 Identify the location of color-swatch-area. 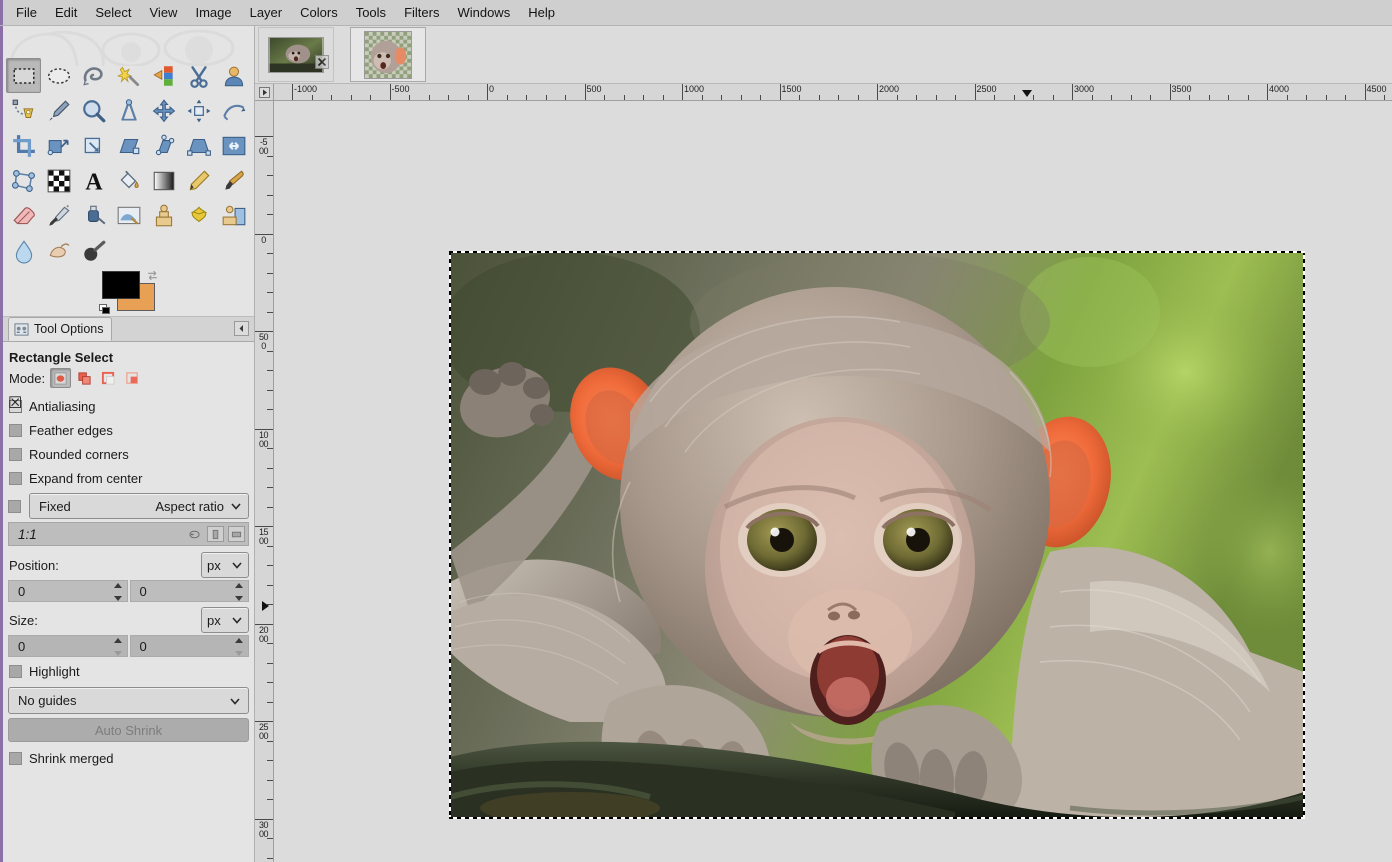
(130, 292).